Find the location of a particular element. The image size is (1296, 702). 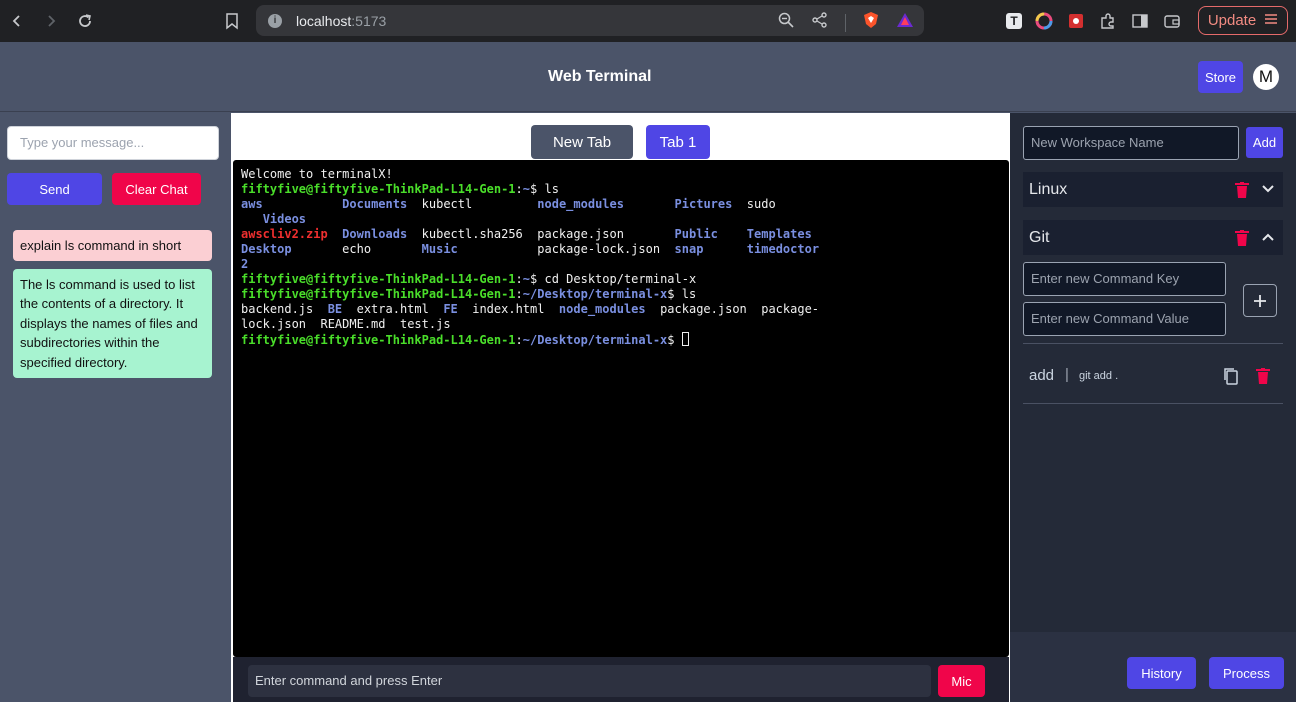

add-command-button is located at coordinates (1260, 300).